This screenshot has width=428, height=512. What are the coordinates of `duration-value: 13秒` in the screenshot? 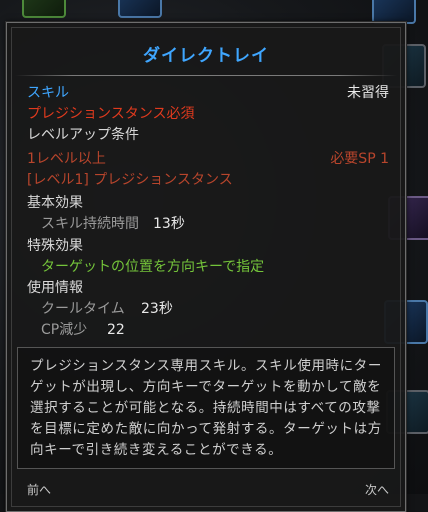 It's located at (169, 224).